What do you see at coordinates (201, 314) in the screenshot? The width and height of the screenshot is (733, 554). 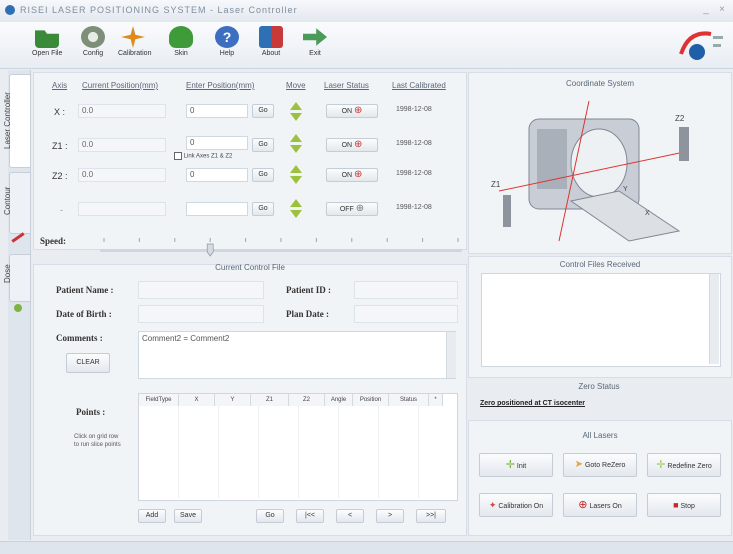 I see `dob-value` at bounding box center [201, 314].